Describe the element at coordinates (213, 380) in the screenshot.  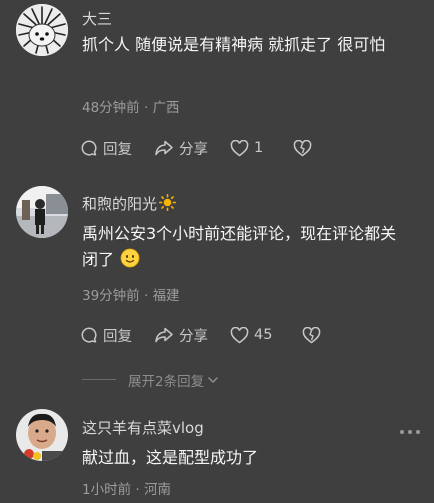
I see `chevron-down-icon` at that location.